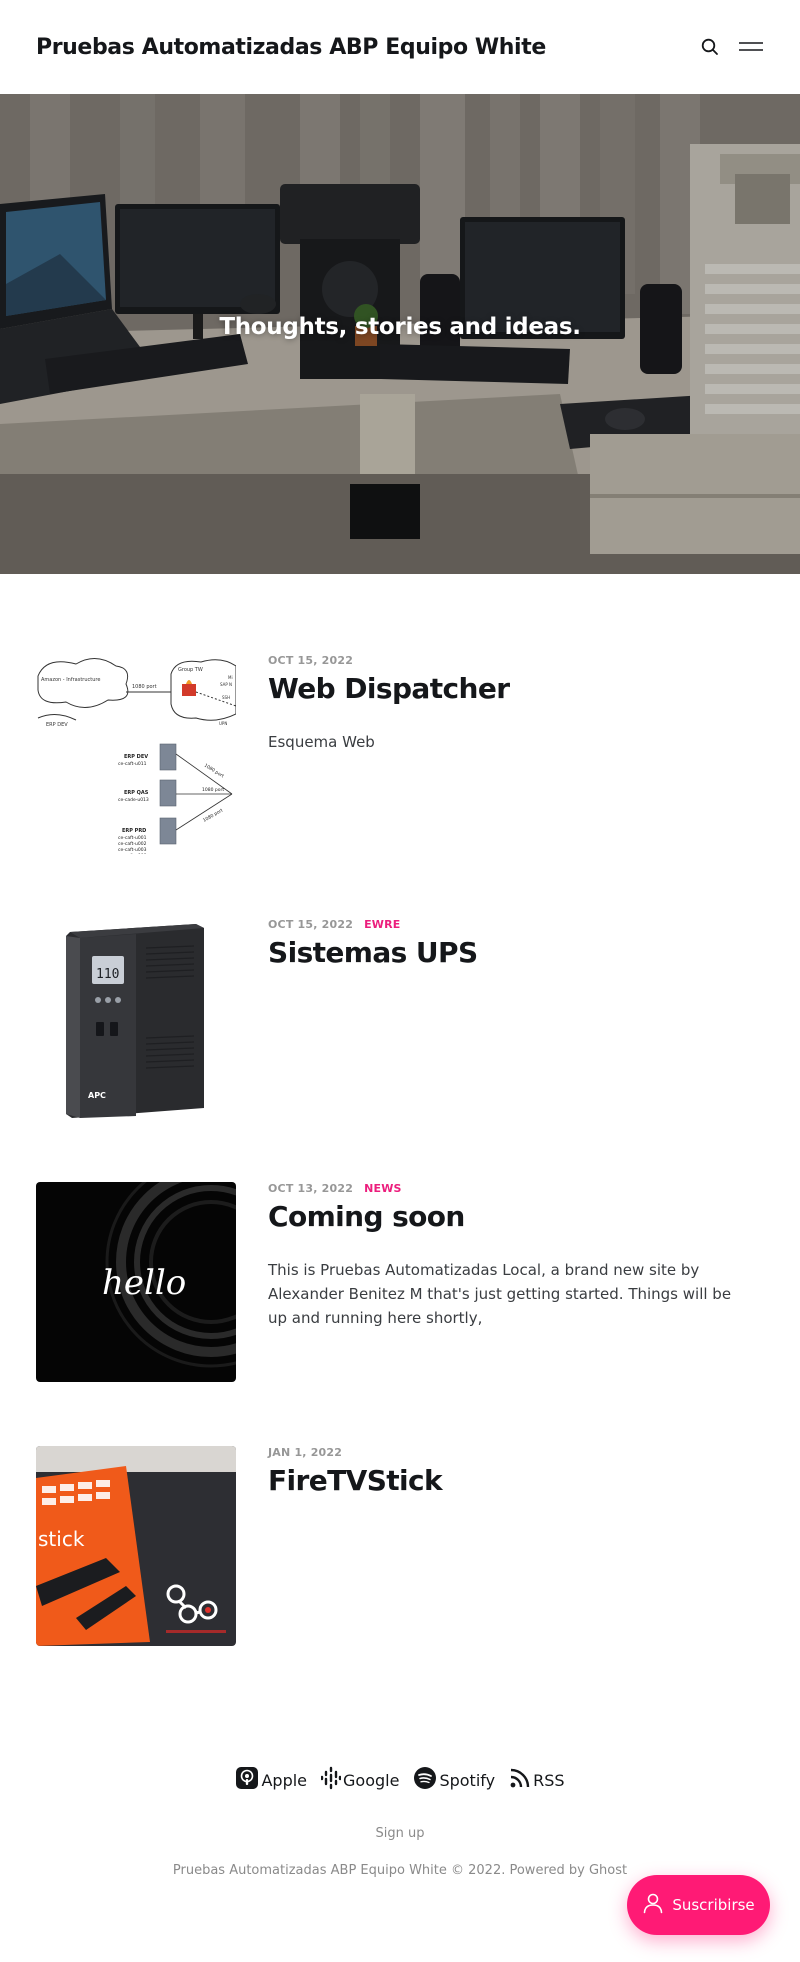 The image size is (800, 1962). I want to click on footer-link-label: RSS, so click(549, 1780).